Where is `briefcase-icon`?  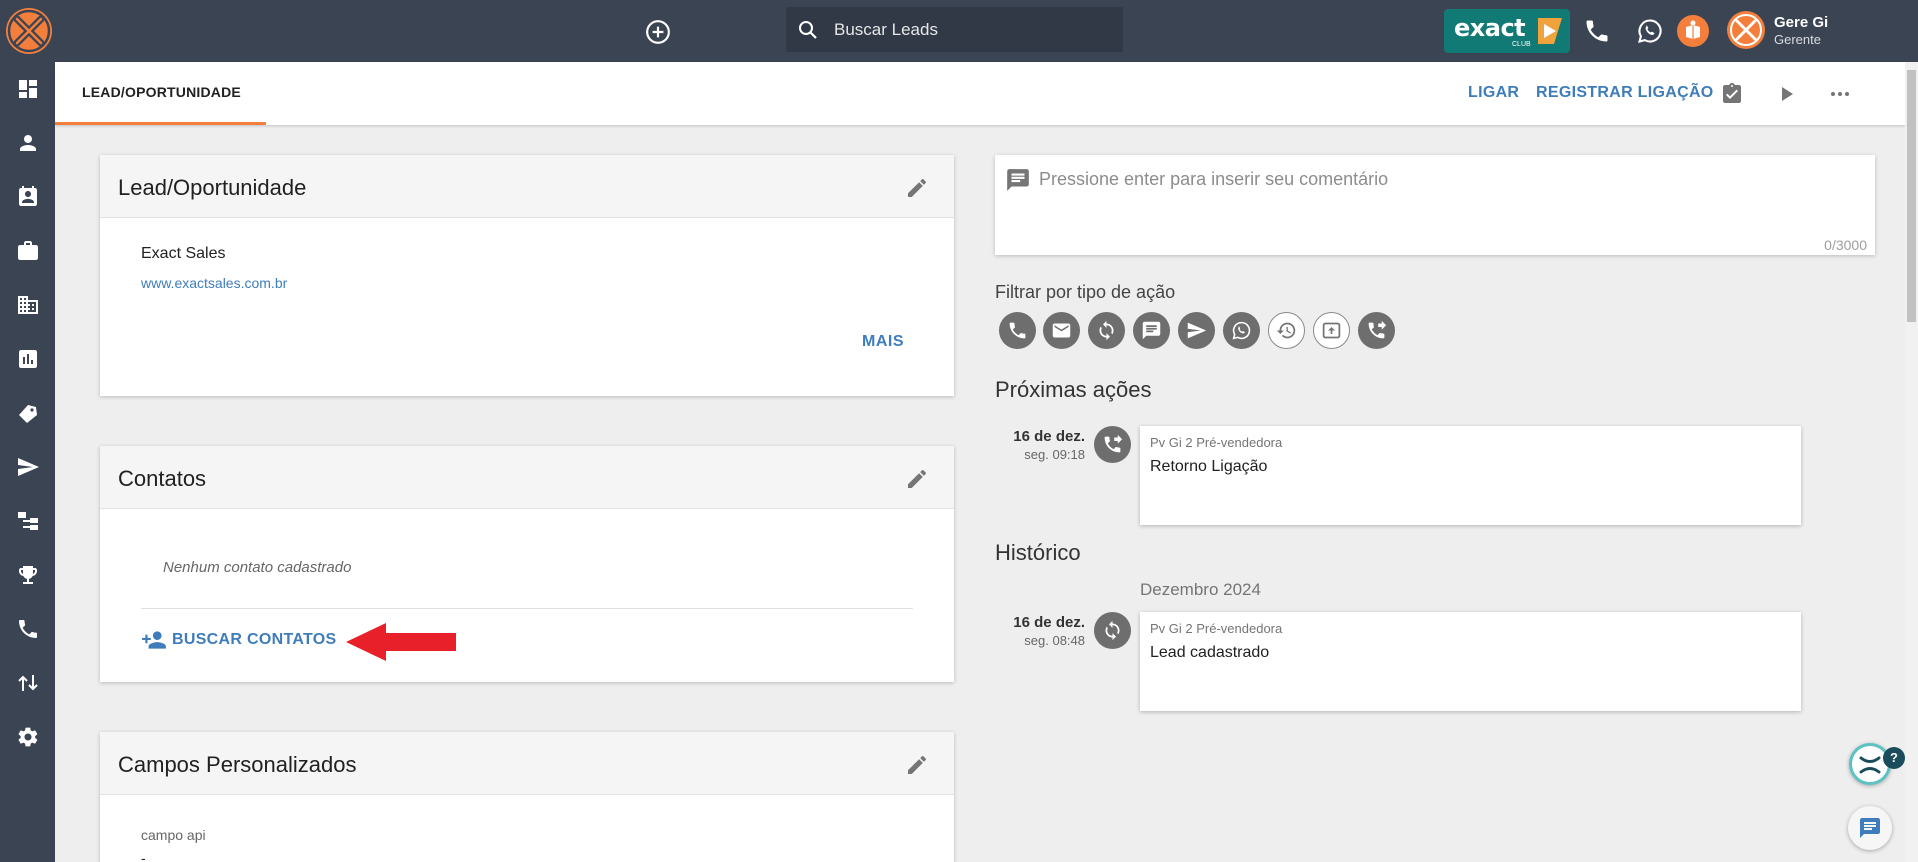
briefcase-icon is located at coordinates (28, 251).